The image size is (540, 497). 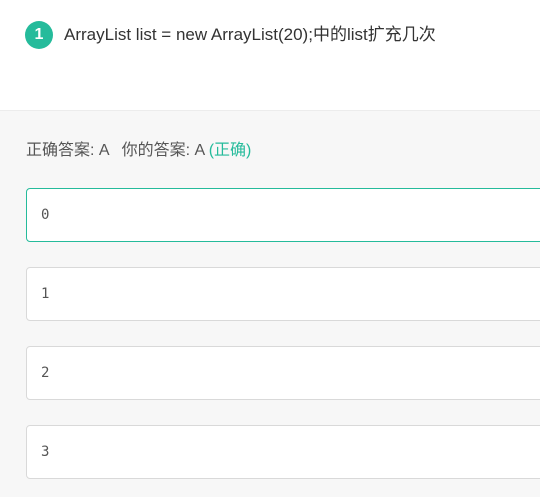 I want to click on answer-summary: 正确答案: A 你的答案: A (正确), so click(x=138, y=151).